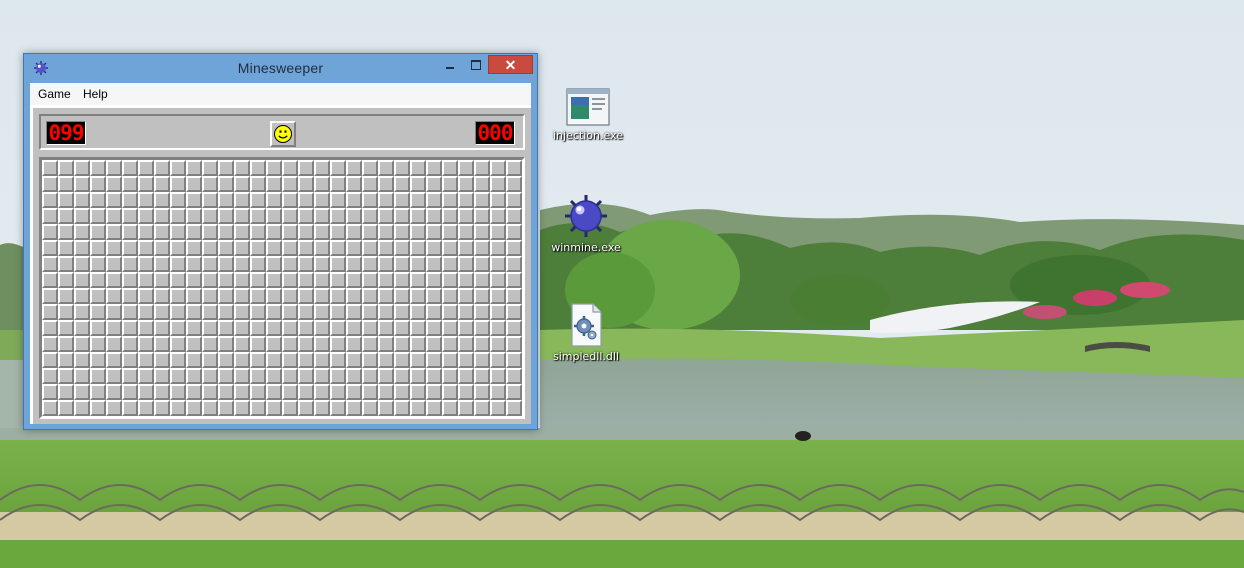  What do you see at coordinates (450, 64) in the screenshot?
I see `minimize-button` at bounding box center [450, 64].